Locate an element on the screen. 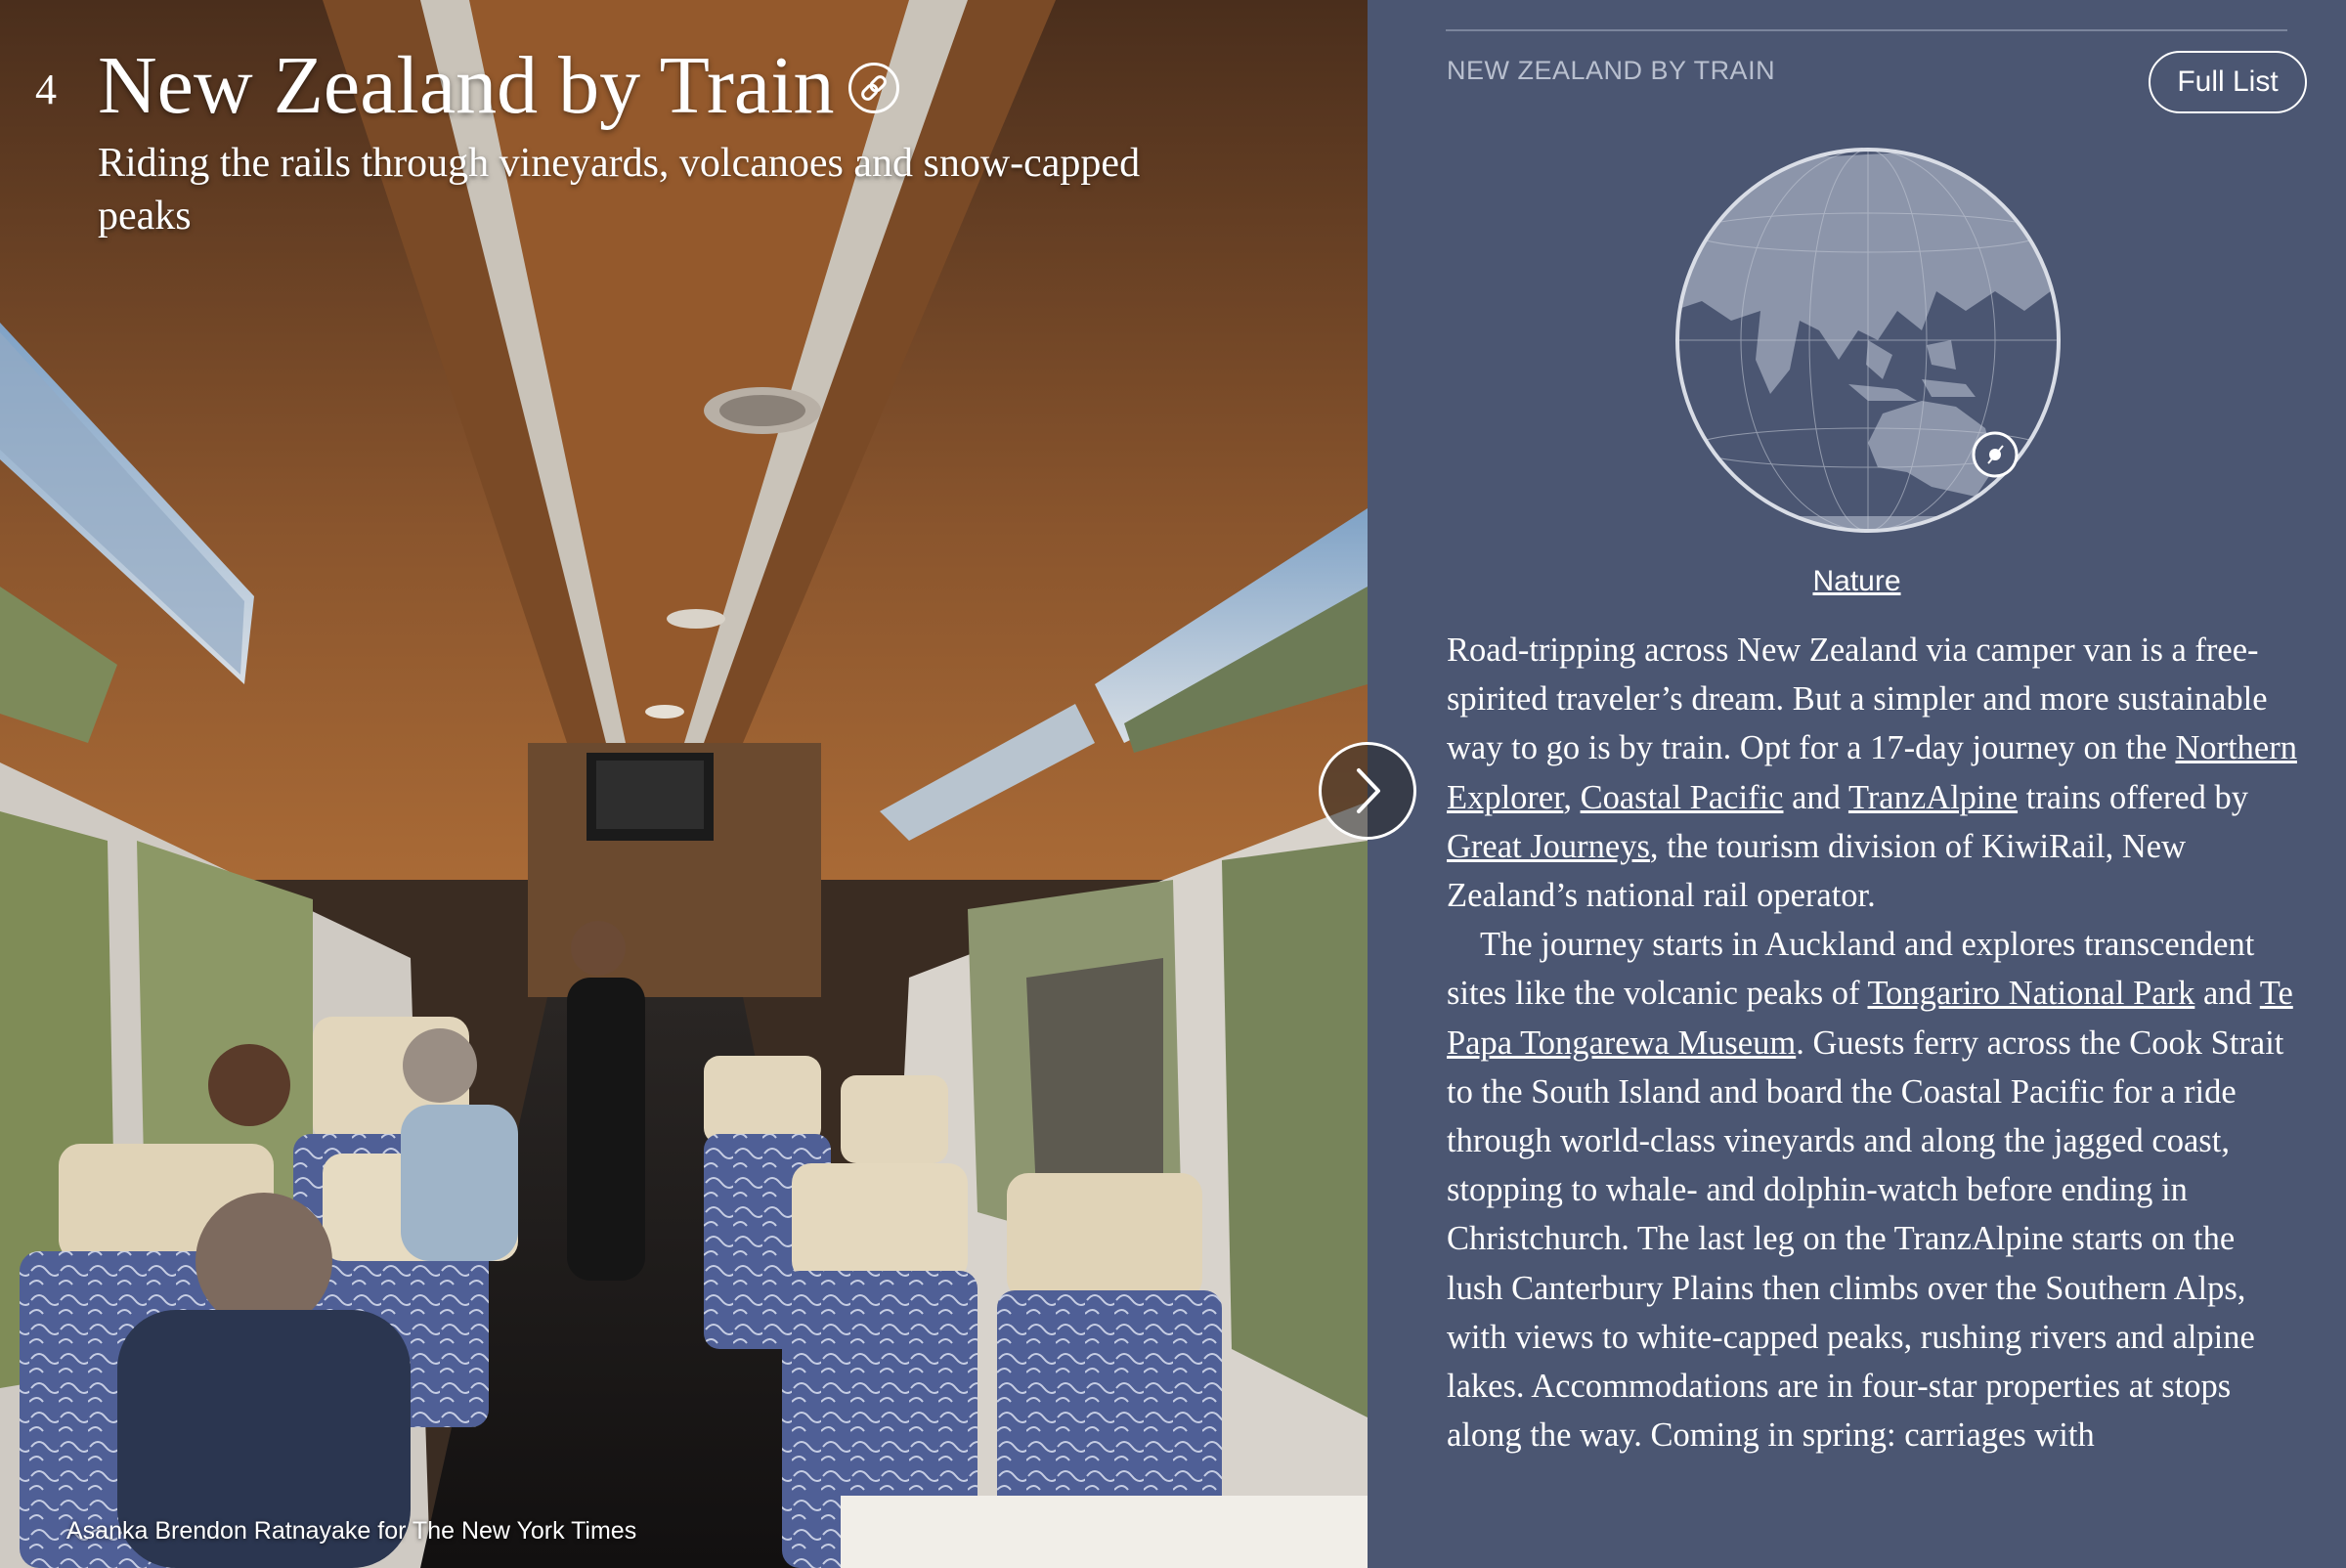 This screenshot has width=2346, height=1568. page-title-text: New Zealand by Train is located at coordinates (467, 85).